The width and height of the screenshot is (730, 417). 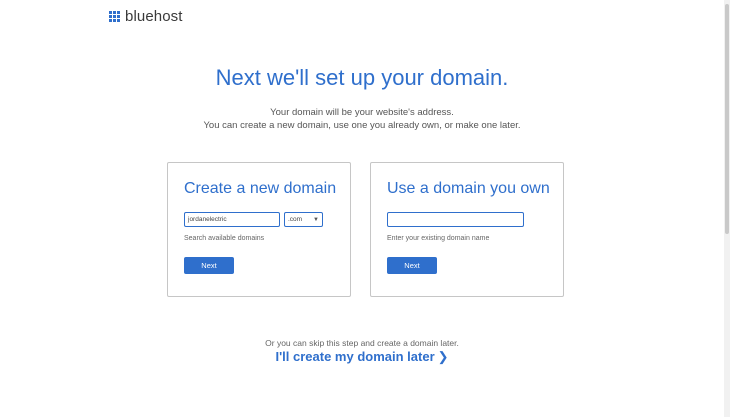 What do you see at coordinates (232, 219) in the screenshot?
I see `new-domain-input: jordanelectric` at bounding box center [232, 219].